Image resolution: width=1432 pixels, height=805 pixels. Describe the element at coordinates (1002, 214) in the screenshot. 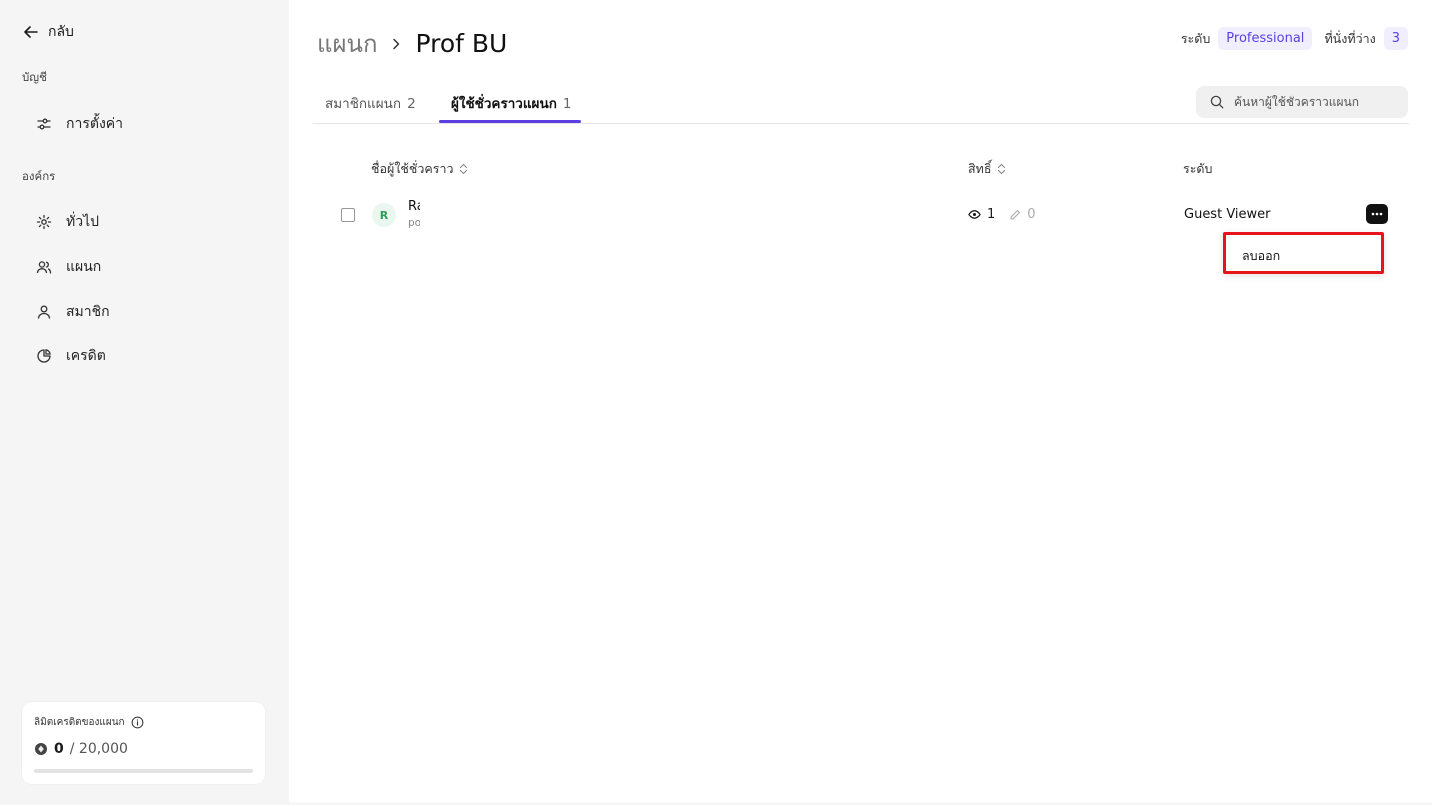

I see `permission-cell: 1 0` at that location.